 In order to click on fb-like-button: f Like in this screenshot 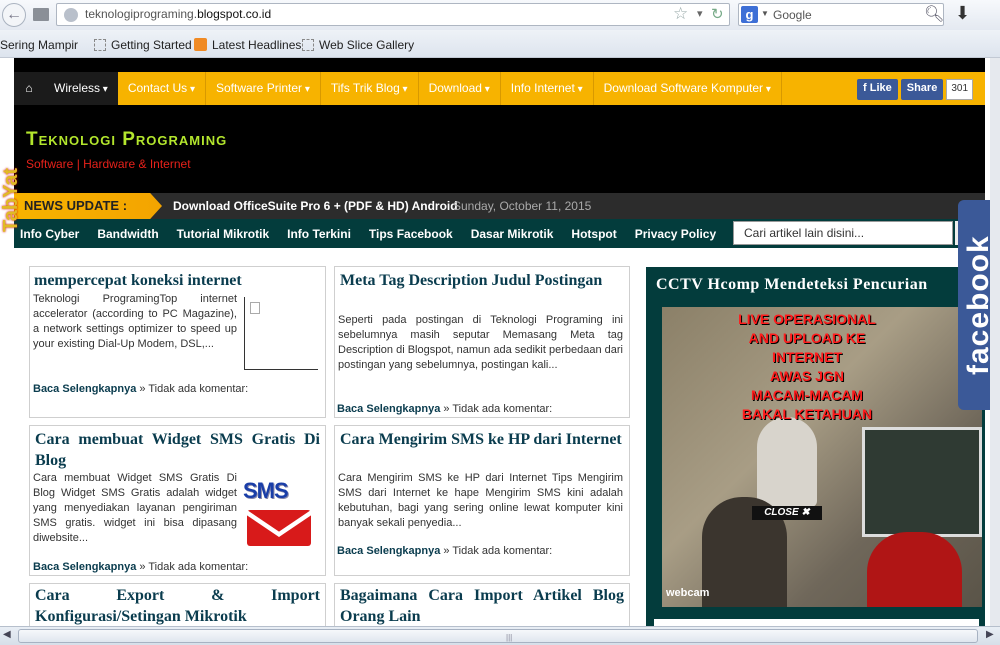, I will do `click(877, 89)`.